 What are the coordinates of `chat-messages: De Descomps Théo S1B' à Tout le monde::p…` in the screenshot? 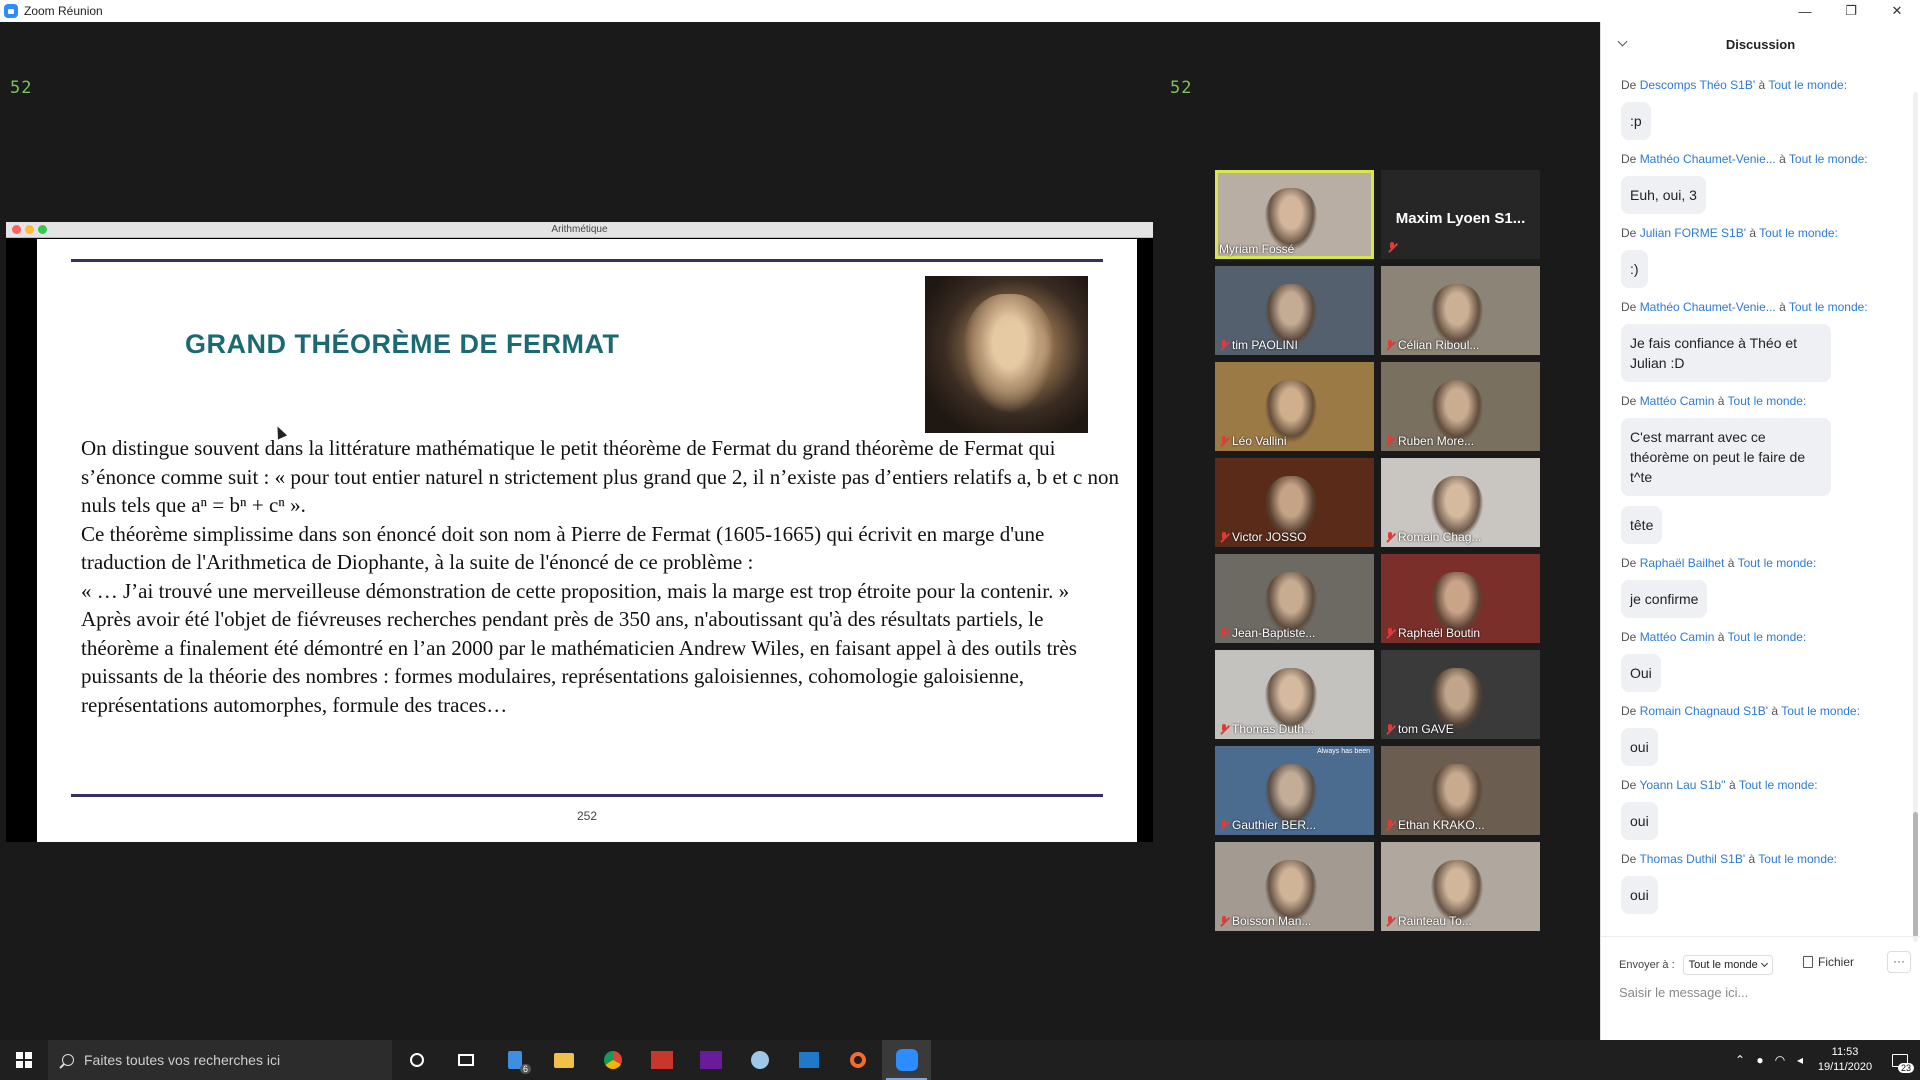 It's located at (1755, 501).